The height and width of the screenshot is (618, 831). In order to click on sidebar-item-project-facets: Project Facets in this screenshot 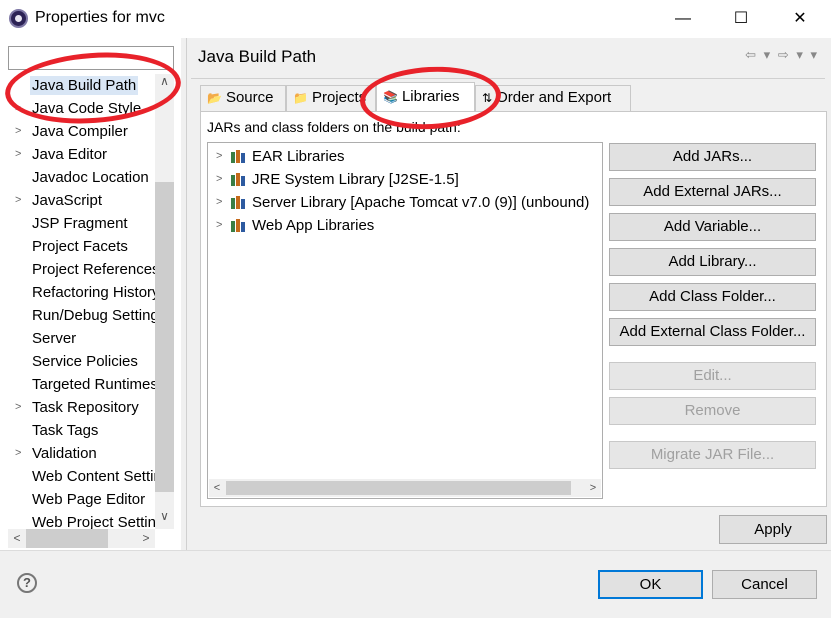, I will do `click(77, 246)`.